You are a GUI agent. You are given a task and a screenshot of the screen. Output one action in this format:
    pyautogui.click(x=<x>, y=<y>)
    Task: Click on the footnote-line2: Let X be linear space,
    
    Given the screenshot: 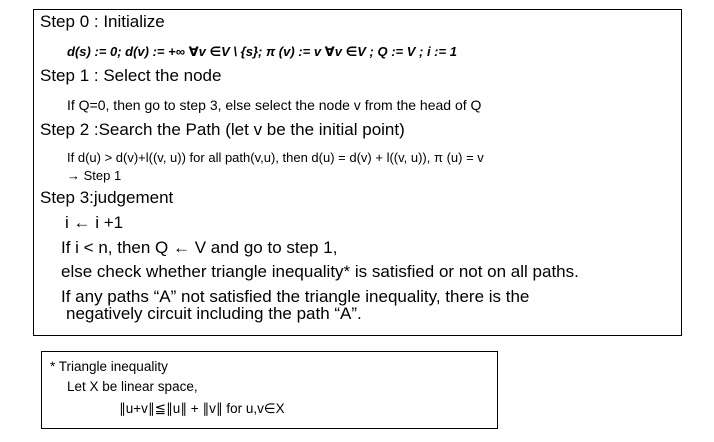 What is the action you would take?
    pyautogui.click(x=132, y=386)
    